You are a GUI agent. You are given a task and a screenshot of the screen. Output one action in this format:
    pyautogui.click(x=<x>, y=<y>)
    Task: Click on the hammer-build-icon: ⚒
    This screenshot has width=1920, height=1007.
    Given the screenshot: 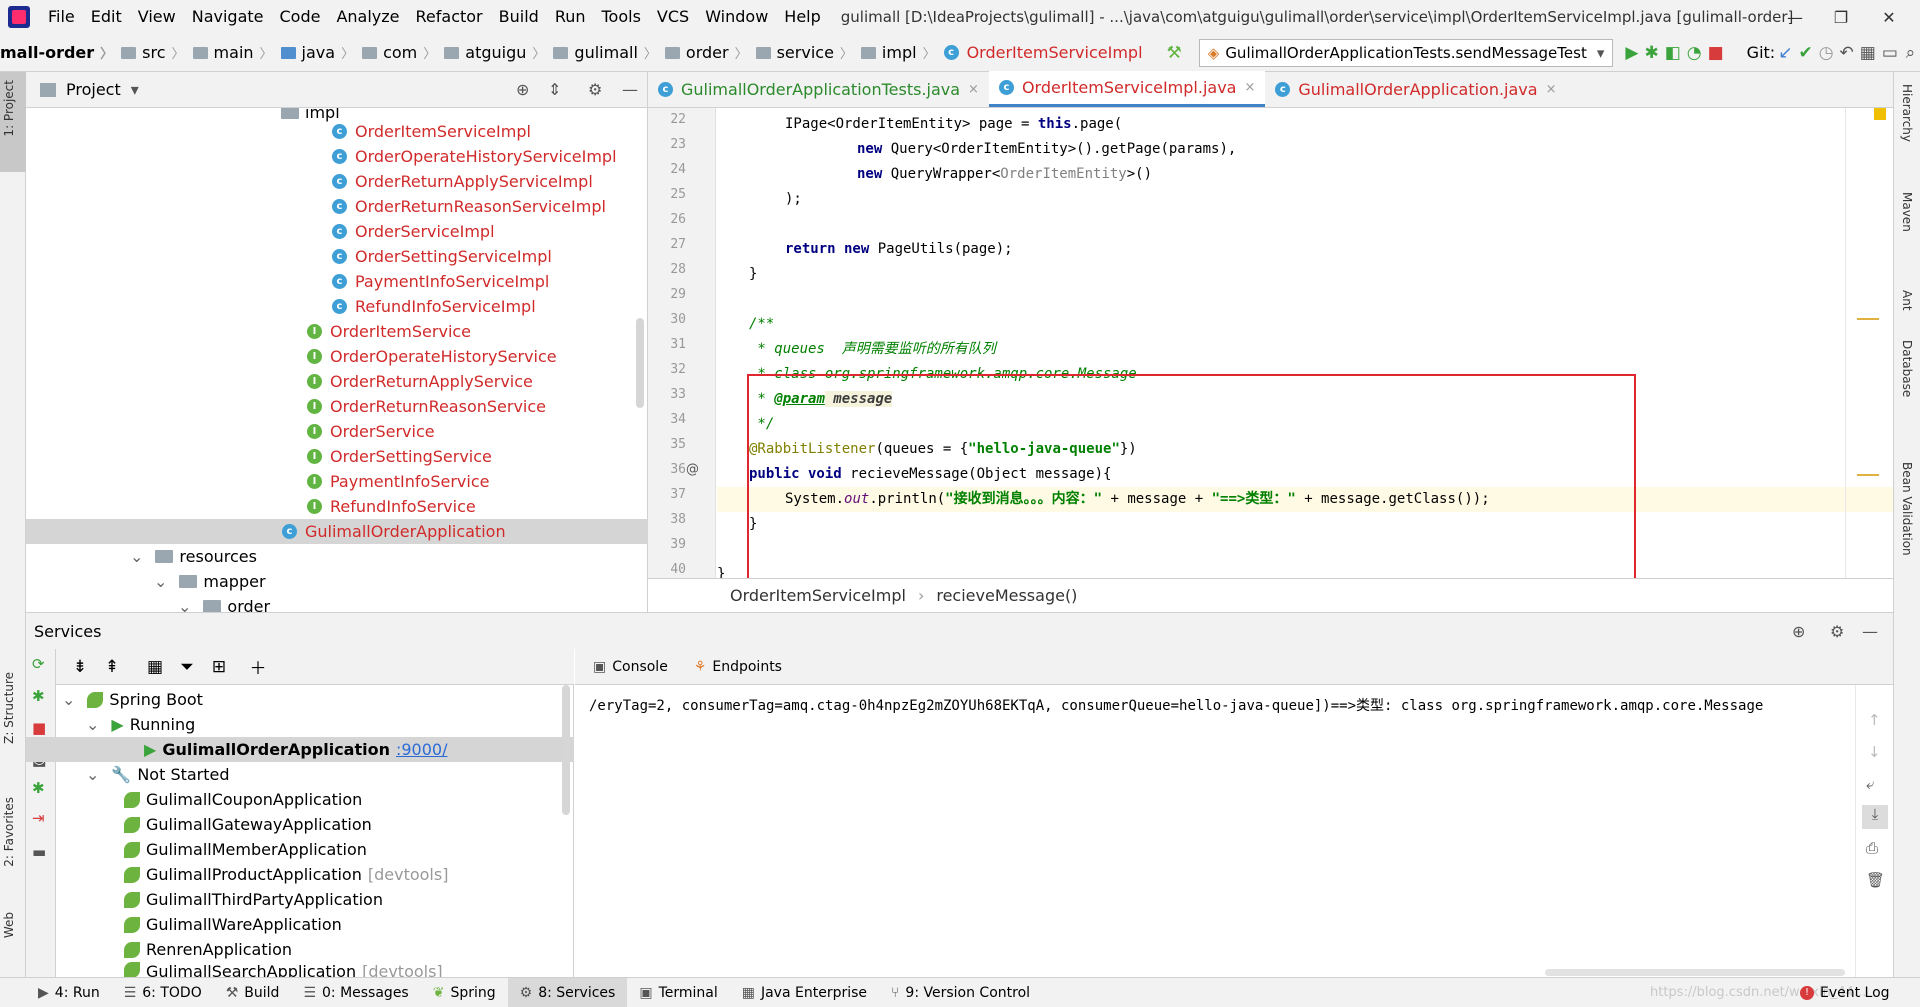 What is the action you would take?
    pyautogui.click(x=1174, y=53)
    